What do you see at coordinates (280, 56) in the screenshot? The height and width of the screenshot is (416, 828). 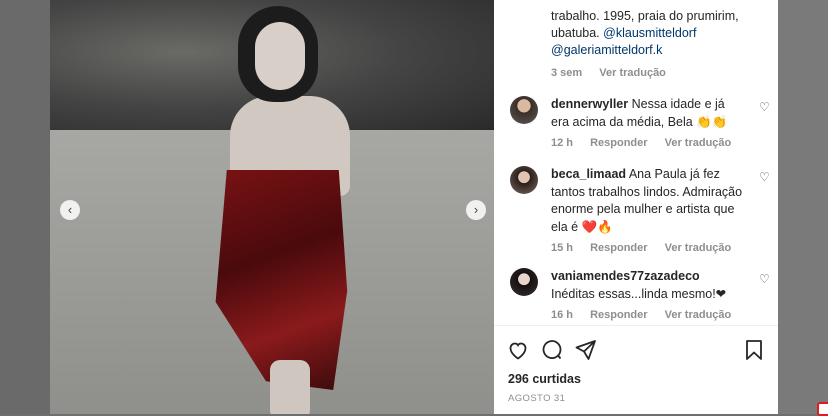 I see `photo-figure-face` at bounding box center [280, 56].